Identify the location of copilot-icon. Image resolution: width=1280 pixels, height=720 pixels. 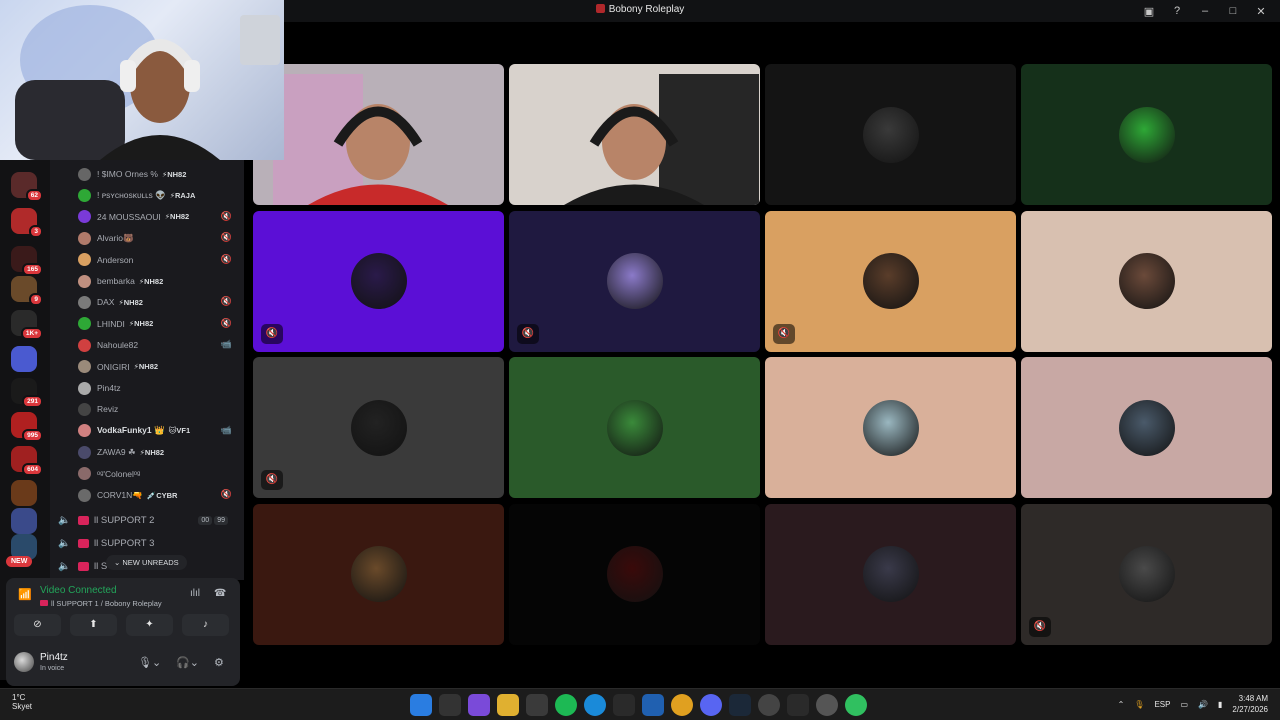
(479, 705).